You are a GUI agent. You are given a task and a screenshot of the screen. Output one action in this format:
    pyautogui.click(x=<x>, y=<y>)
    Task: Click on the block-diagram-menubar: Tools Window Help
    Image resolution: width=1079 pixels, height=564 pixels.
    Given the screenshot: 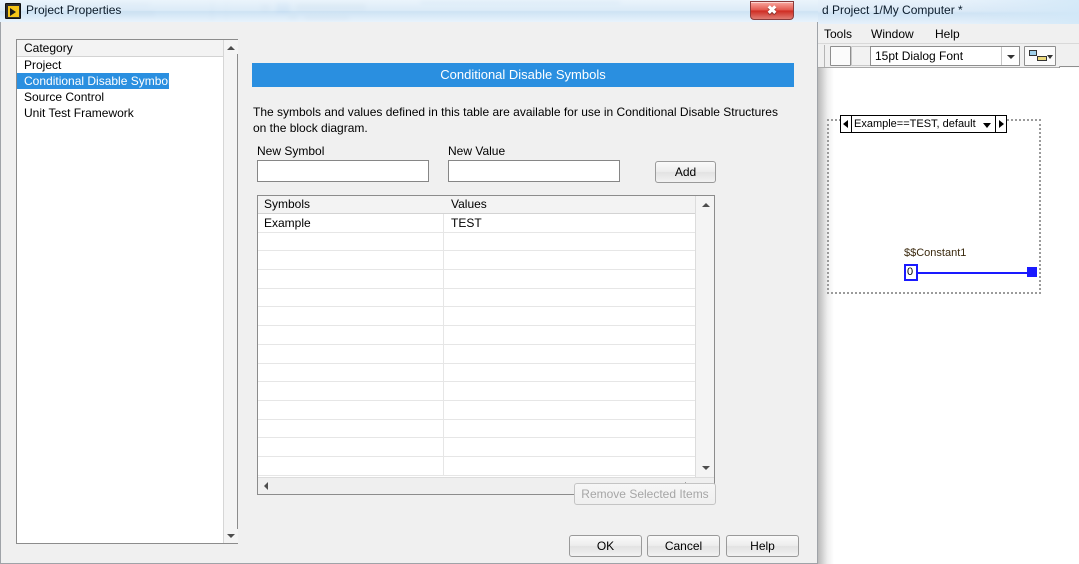 What is the action you would take?
    pyautogui.click(x=948, y=34)
    